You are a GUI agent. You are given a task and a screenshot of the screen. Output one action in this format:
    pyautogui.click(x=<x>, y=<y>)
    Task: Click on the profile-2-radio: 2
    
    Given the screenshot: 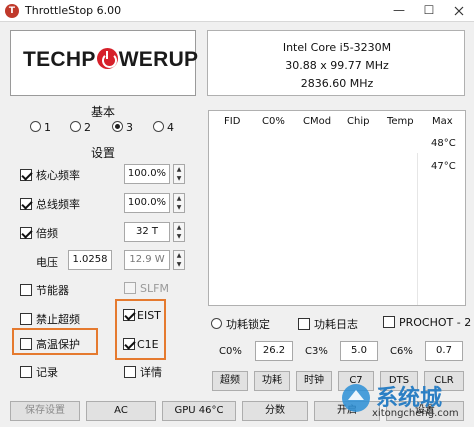 What is the action you would take?
    pyautogui.click(x=80, y=127)
    